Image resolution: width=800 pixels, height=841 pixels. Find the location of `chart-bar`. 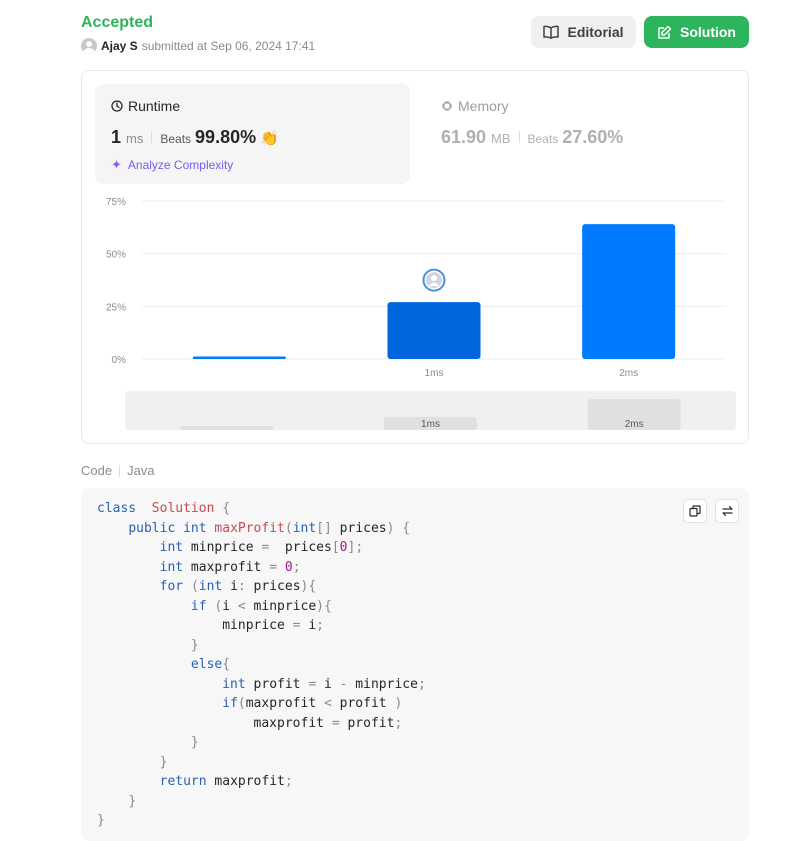

chart-bar is located at coordinates (434, 330).